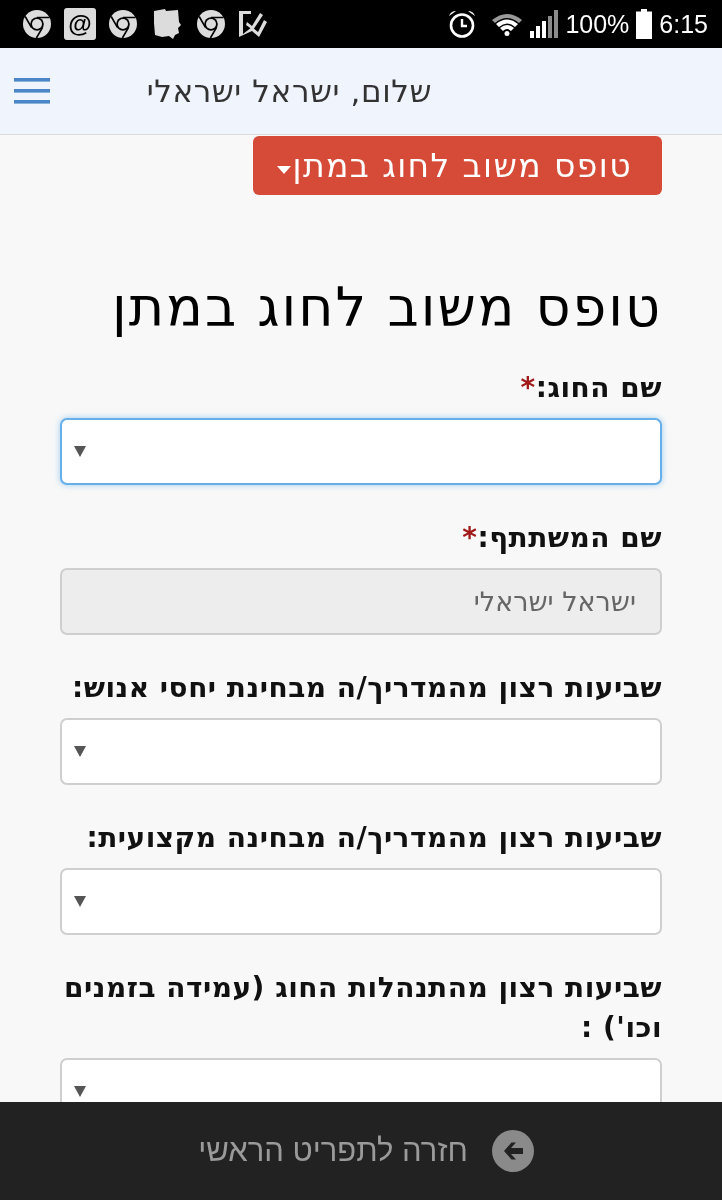 Image resolution: width=722 pixels, height=1200 pixels. I want to click on field-label: שביעות רצון מהמדריך/ה מבחינה מקצועית:, so click(373, 838).